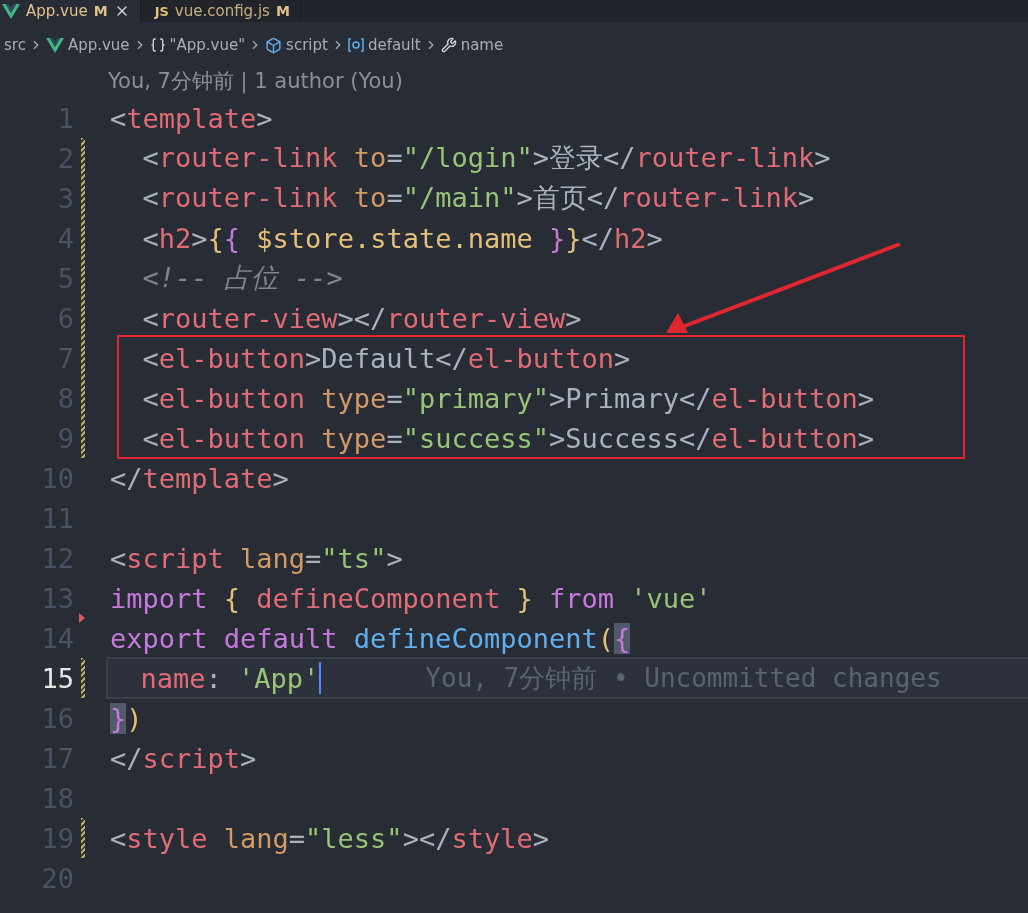 The height and width of the screenshot is (913, 1028). Describe the element at coordinates (361, 318) in the screenshot. I see `code-line: <router-view></router-view>` at that location.